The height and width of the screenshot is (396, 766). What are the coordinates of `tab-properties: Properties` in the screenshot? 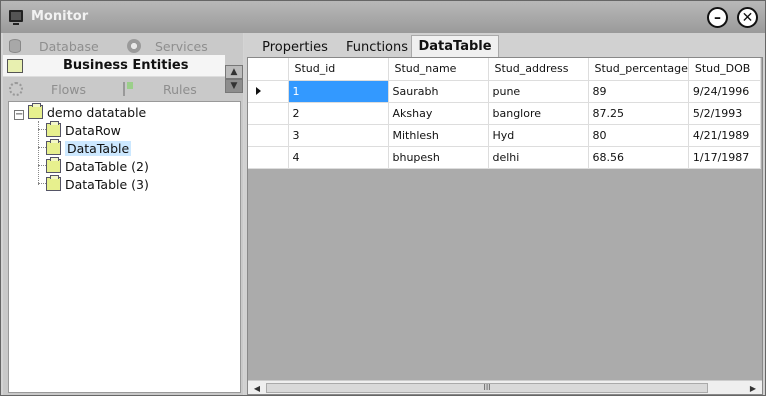 It's located at (295, 47).